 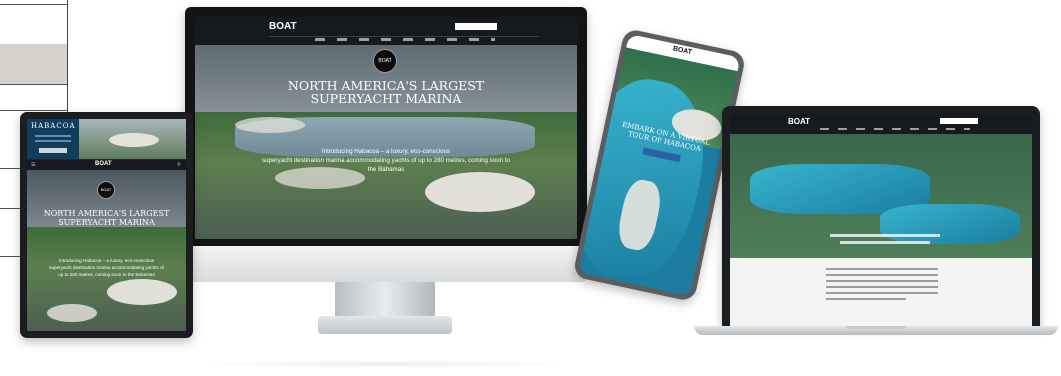 What do you see at coordinates (386, 169) in the screenshot?
I see `hero-sub-line3: the Bahamas` at bounding box center [386, 169].